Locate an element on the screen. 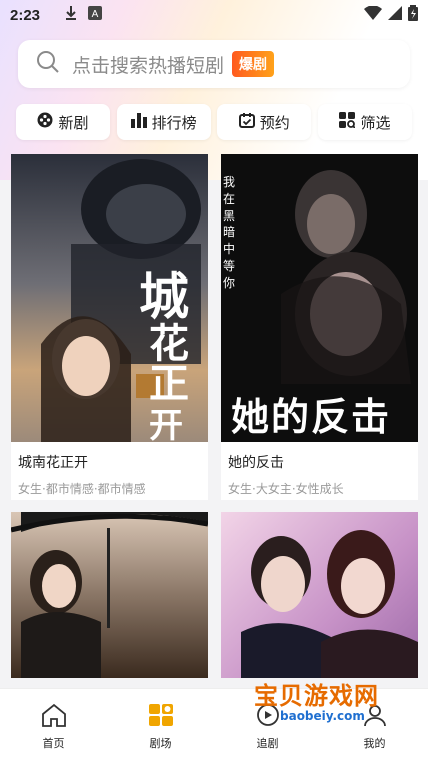 This screenshot has height=760, width=428. status-left: 2:23 A is located at coordinates (56, 15).